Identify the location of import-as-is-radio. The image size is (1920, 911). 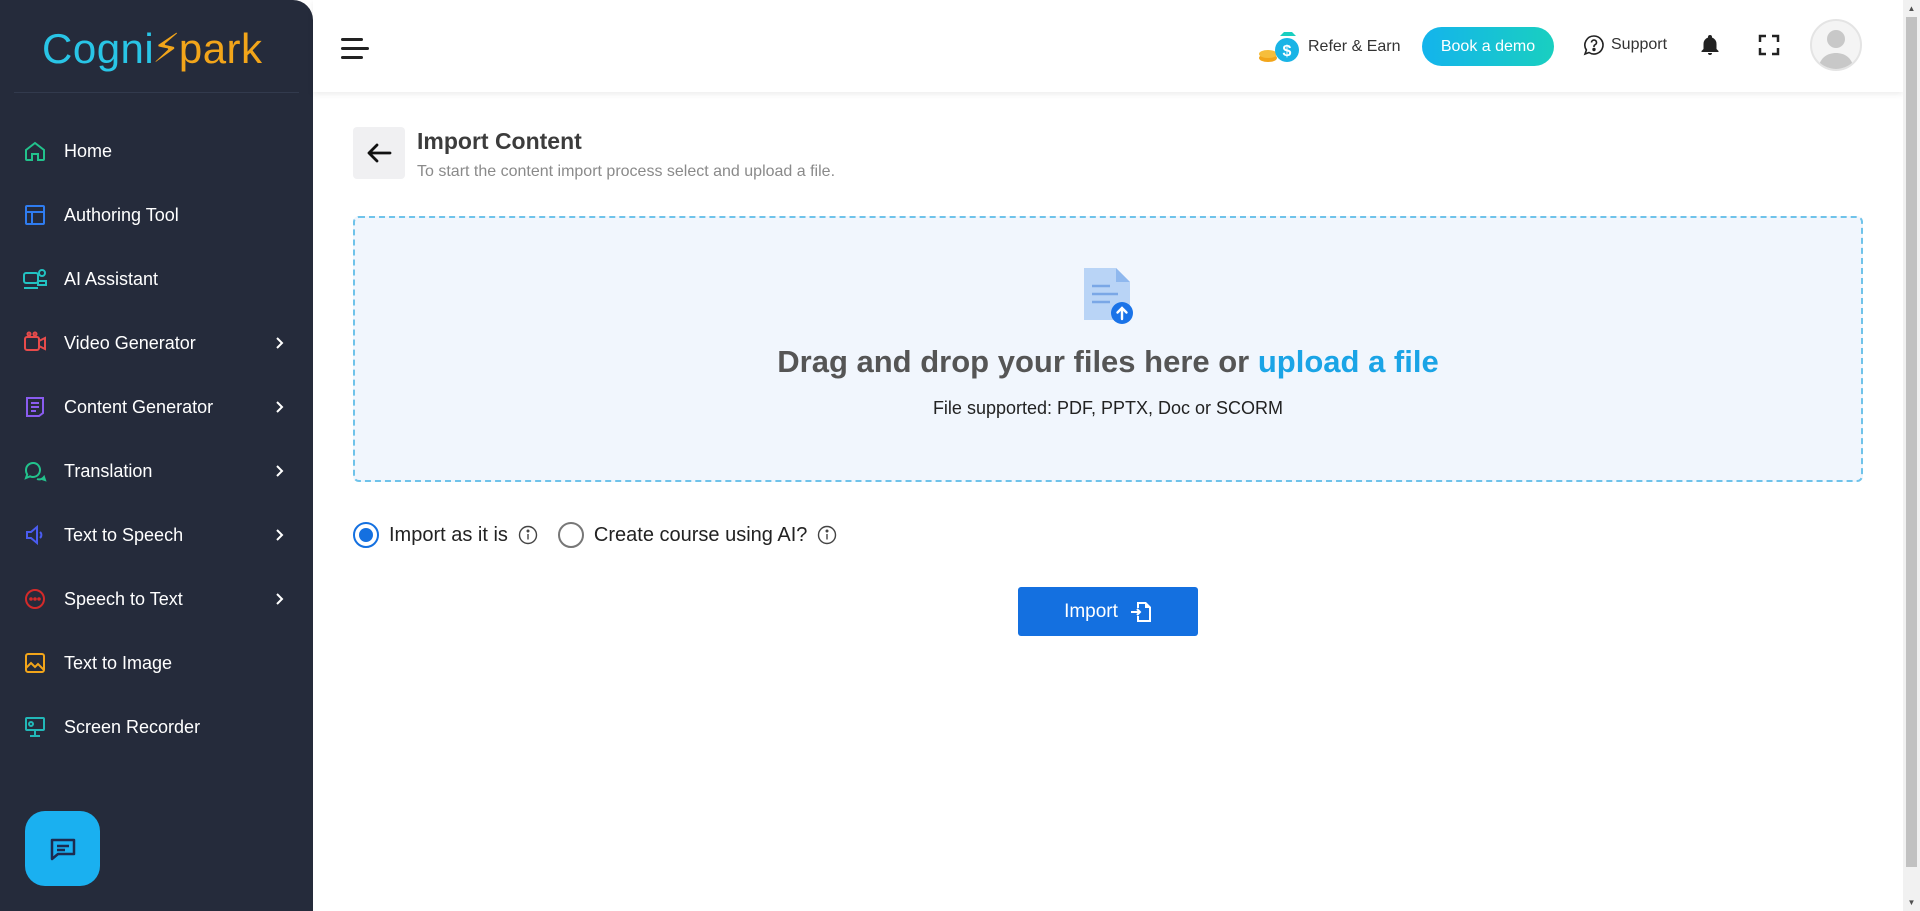
(366, 535).